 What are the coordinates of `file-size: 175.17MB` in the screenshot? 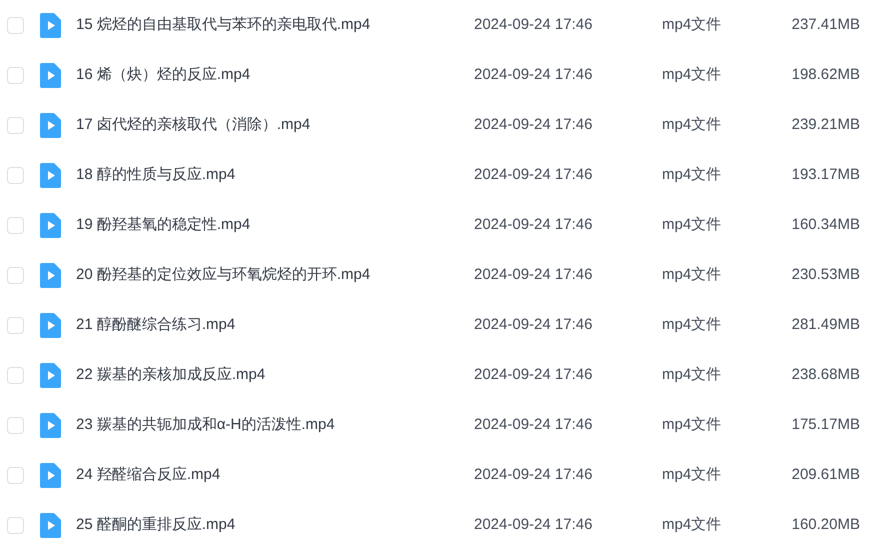 It's located at (825, 424).